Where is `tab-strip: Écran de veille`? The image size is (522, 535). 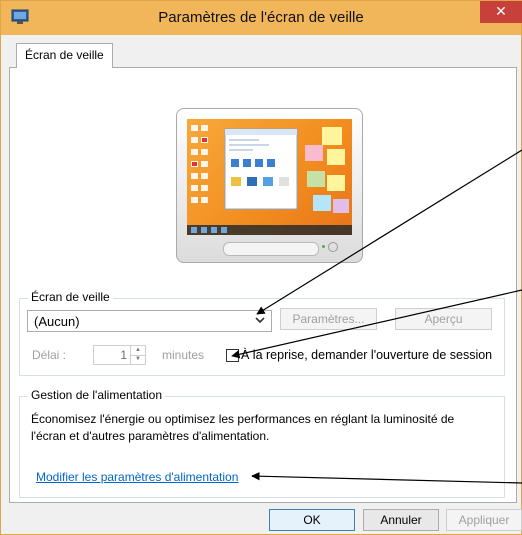
tab-strip: Écran de veille is located at coordinates (265, 56).